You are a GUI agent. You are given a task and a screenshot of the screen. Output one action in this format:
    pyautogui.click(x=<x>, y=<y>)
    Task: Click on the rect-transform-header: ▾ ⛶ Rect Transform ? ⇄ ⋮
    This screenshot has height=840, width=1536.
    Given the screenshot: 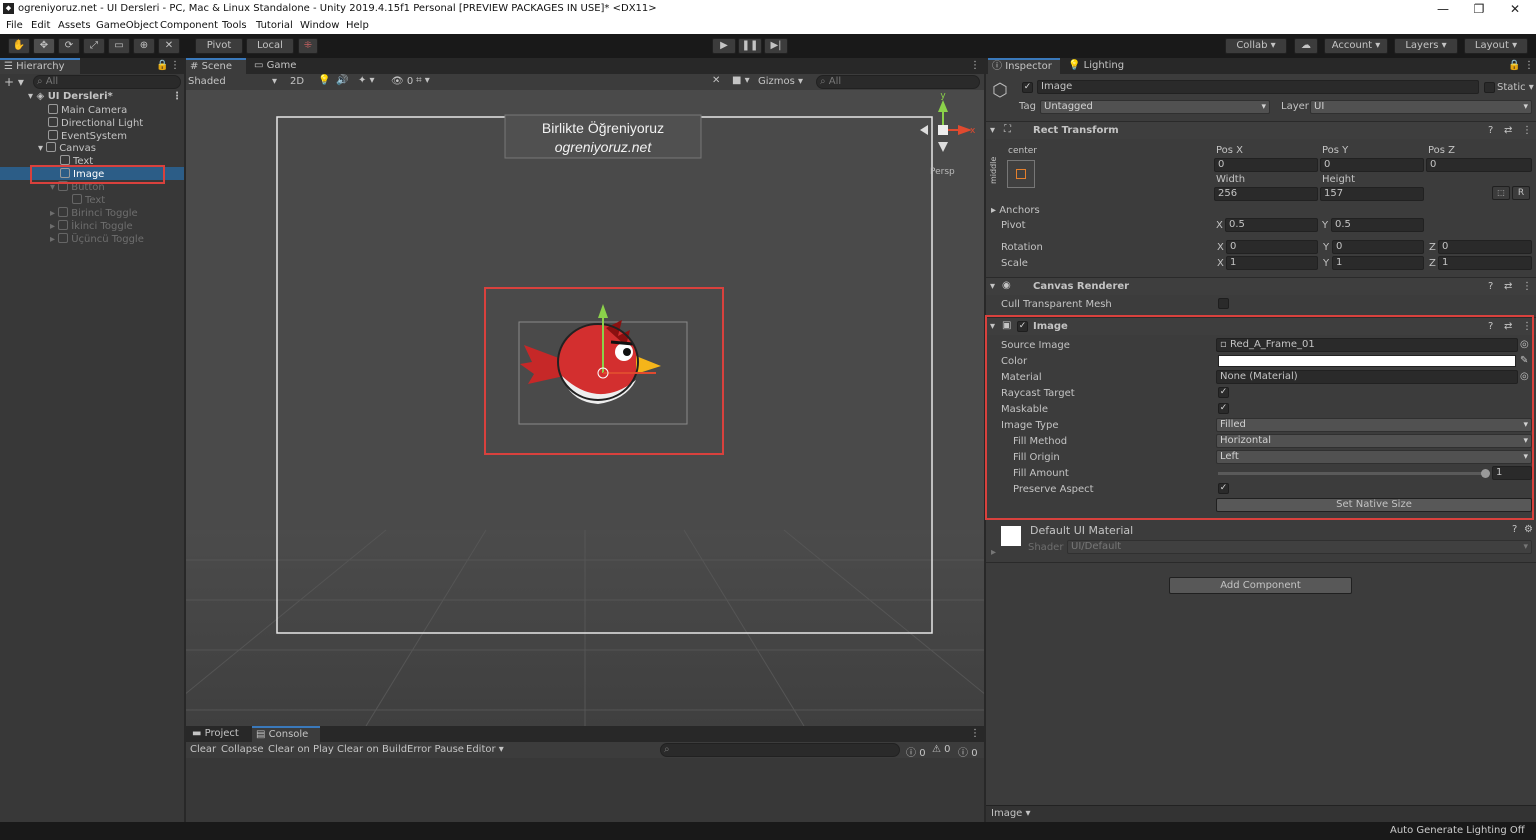 What is the action you would take?
    pyautogui.click(x=1261, y=130)
    